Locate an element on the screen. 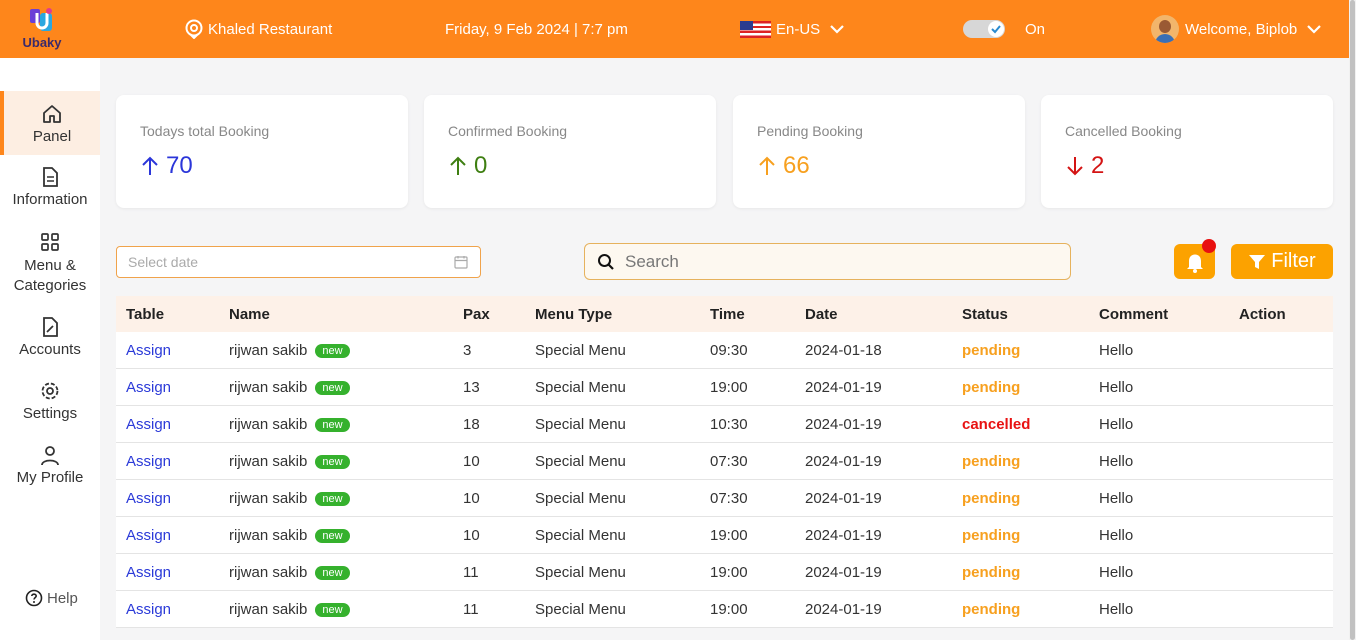 The height and width of the screenshot is (640, 1356). booking-time-text: 19:00 is located at coordinates (729, 572).